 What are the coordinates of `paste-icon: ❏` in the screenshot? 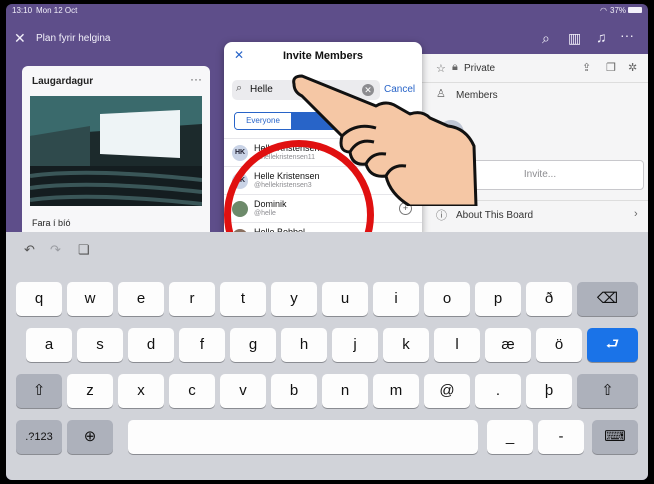 It's located at (84, 250).